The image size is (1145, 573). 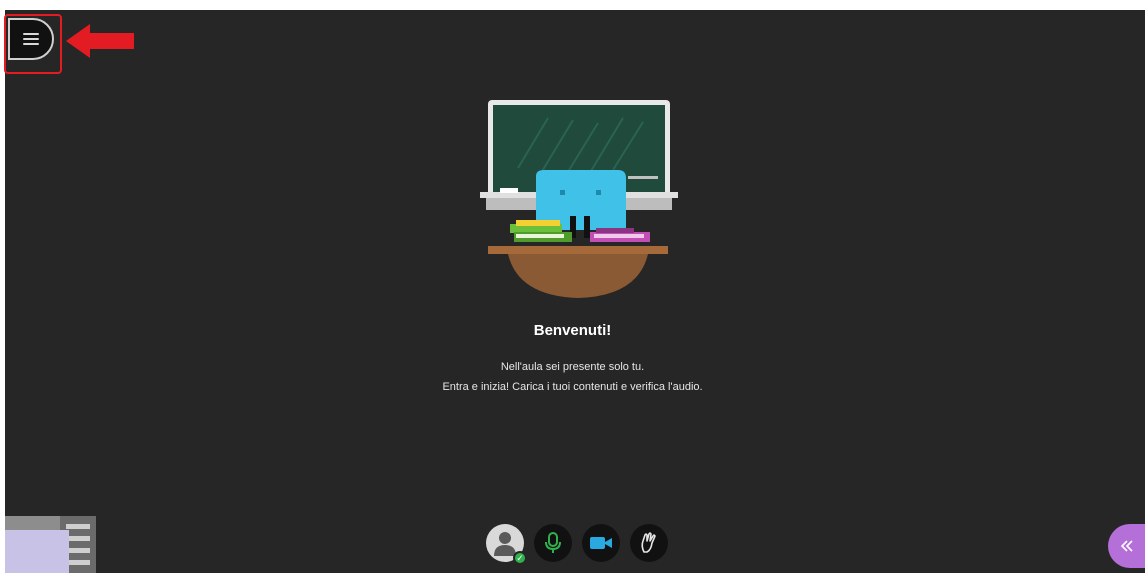 I want to click on raise-hand-icon, so click(x=648, y=542).